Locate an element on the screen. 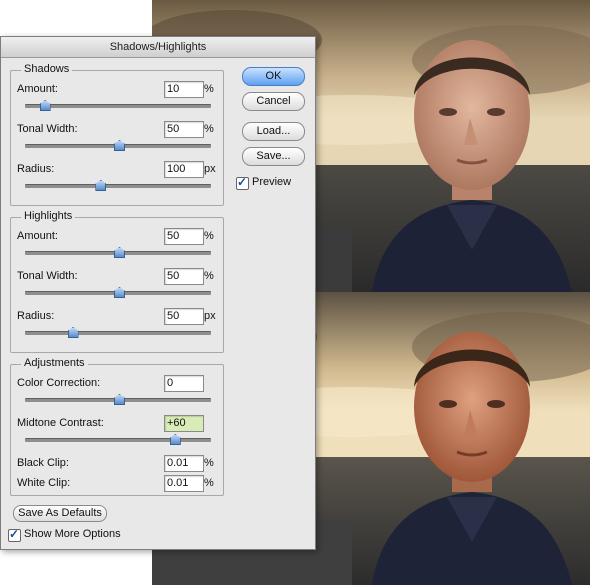 The image size is (590, 585). highlights-radius-unit: px is located at coordinates (210, 316).